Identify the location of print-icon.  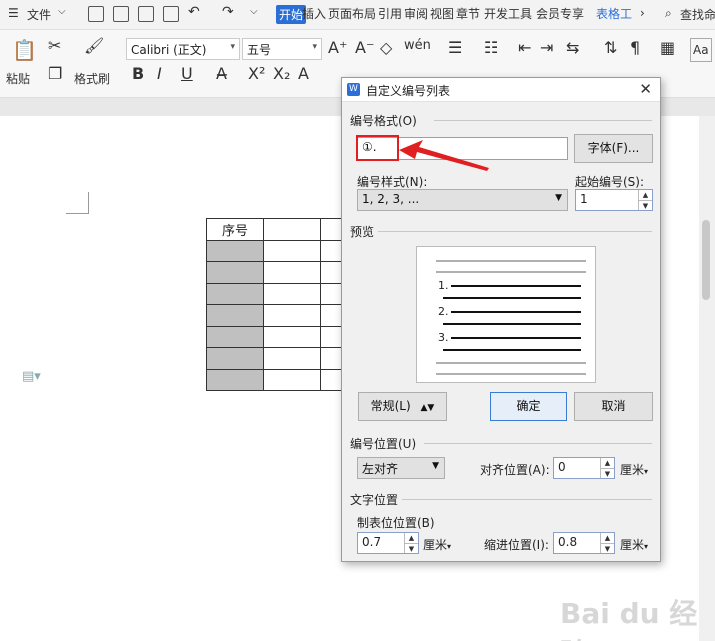
(146, 14).